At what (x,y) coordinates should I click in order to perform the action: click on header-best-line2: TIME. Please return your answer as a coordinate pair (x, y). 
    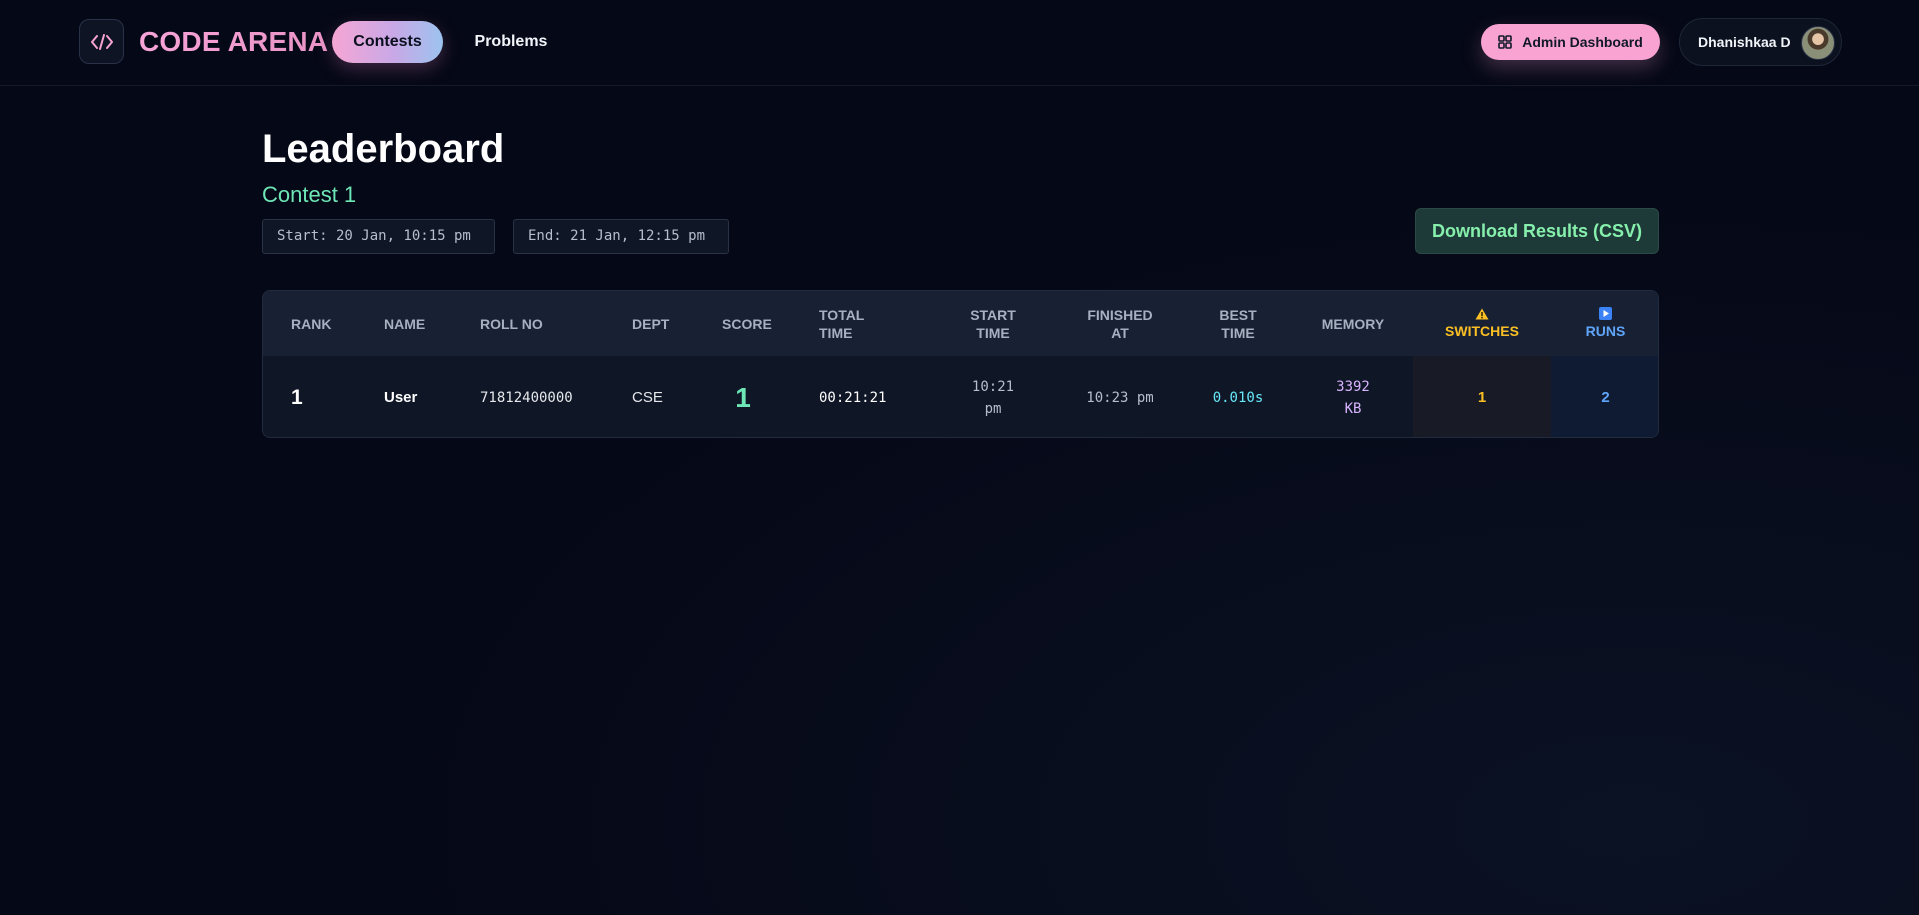
    Looking at the image, I should click on (1238, 332).